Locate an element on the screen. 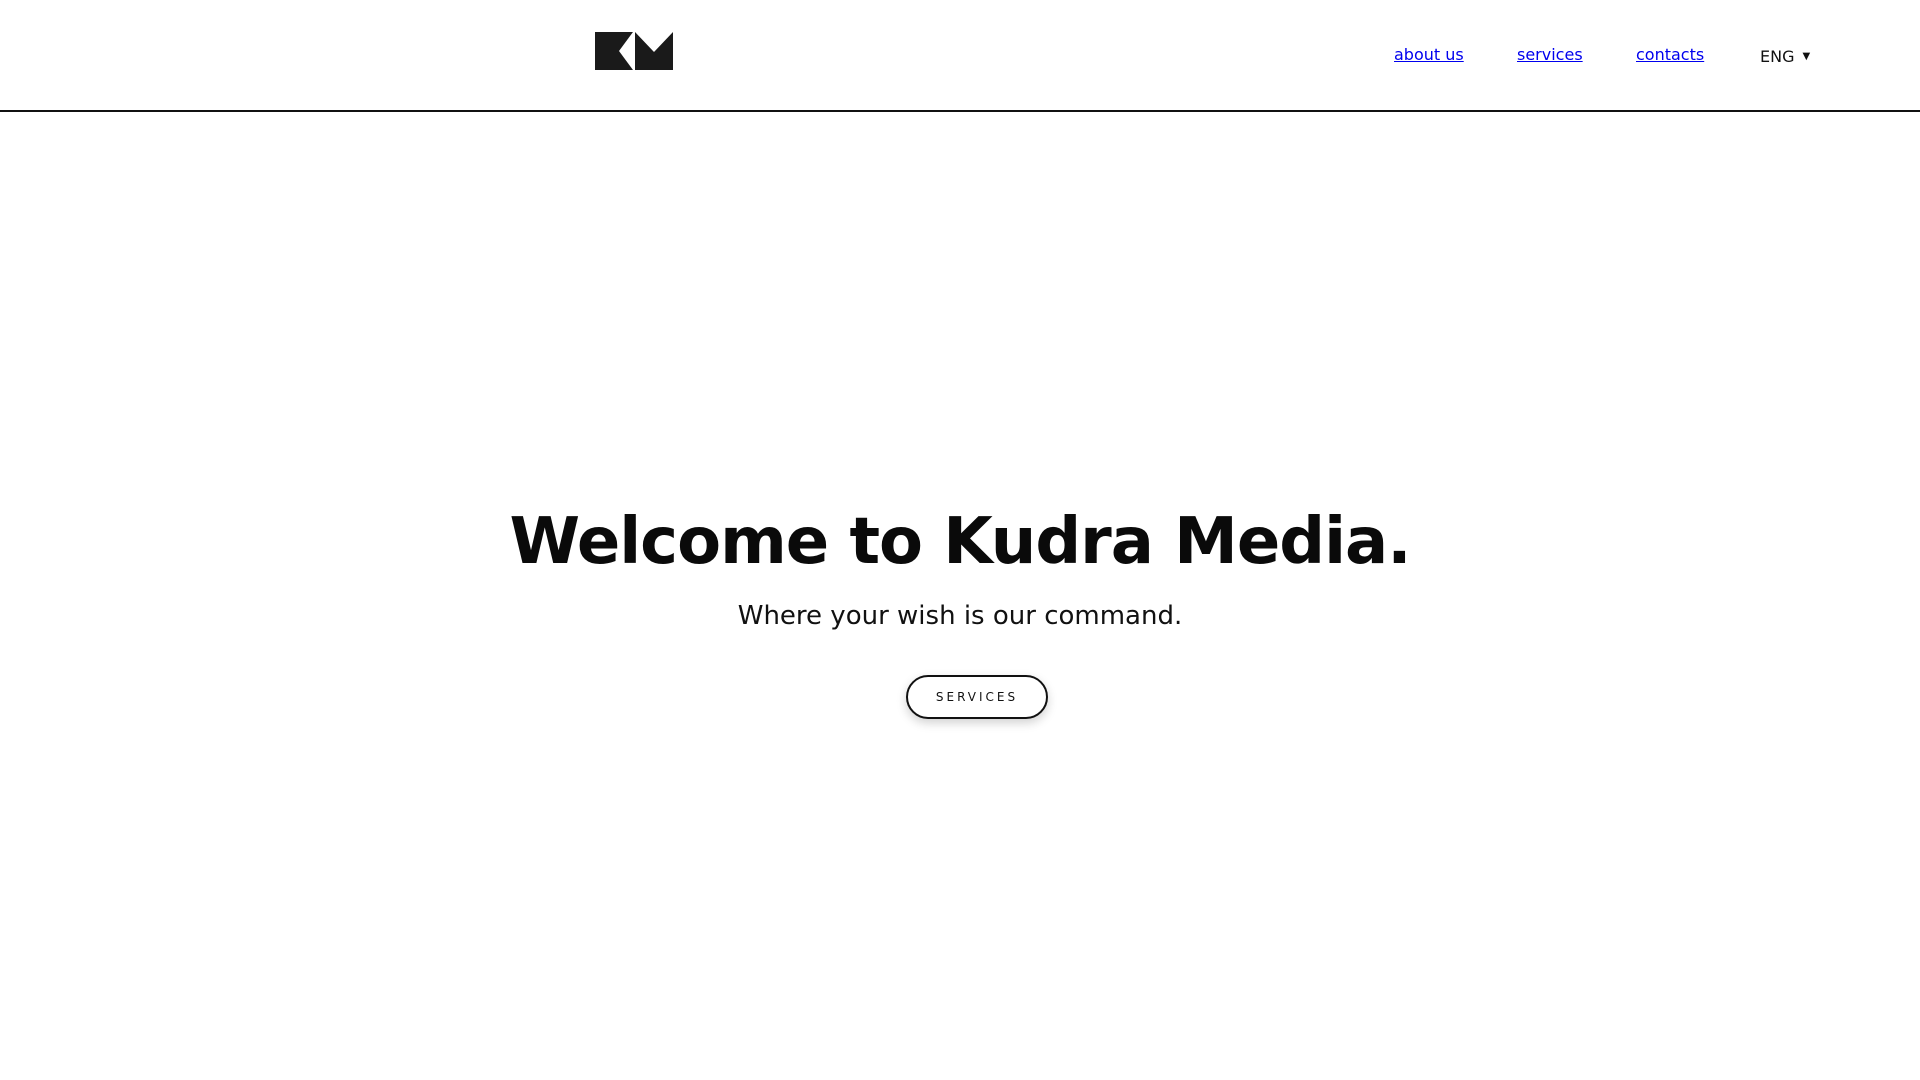  hero-title: Welcome to Kudra Media. is located at coordinates (960, 542).